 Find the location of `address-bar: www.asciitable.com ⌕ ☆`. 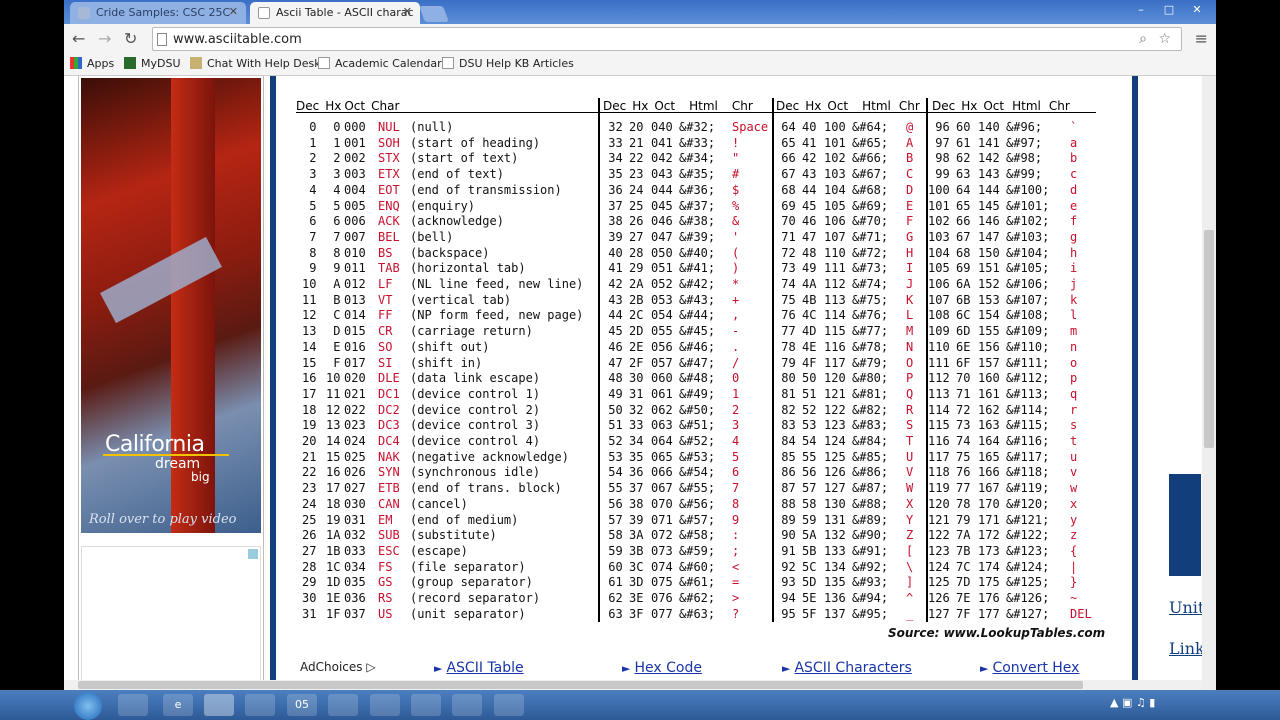

address-bar: www.asciitable.com ⌕ ☆ is located at coordinates (667, 39).